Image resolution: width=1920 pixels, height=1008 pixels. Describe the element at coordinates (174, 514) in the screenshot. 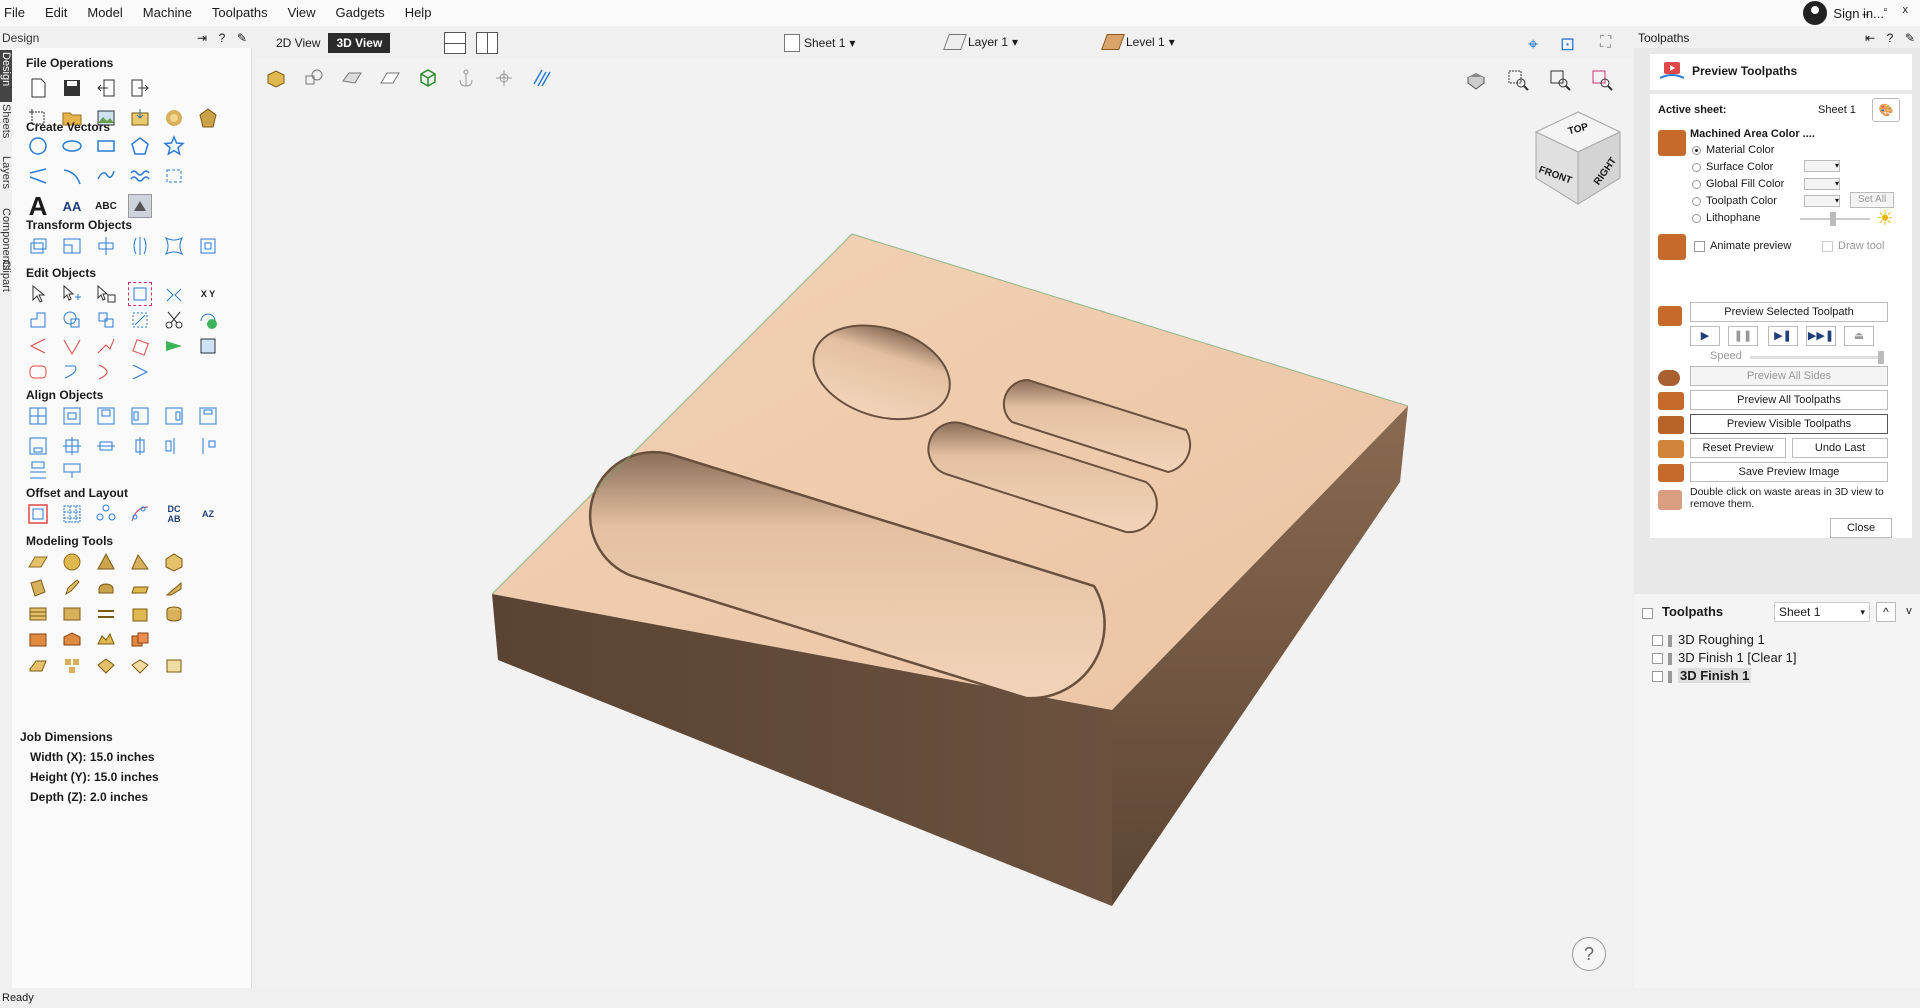

I see `nesting-icon: DC AB` at that location.